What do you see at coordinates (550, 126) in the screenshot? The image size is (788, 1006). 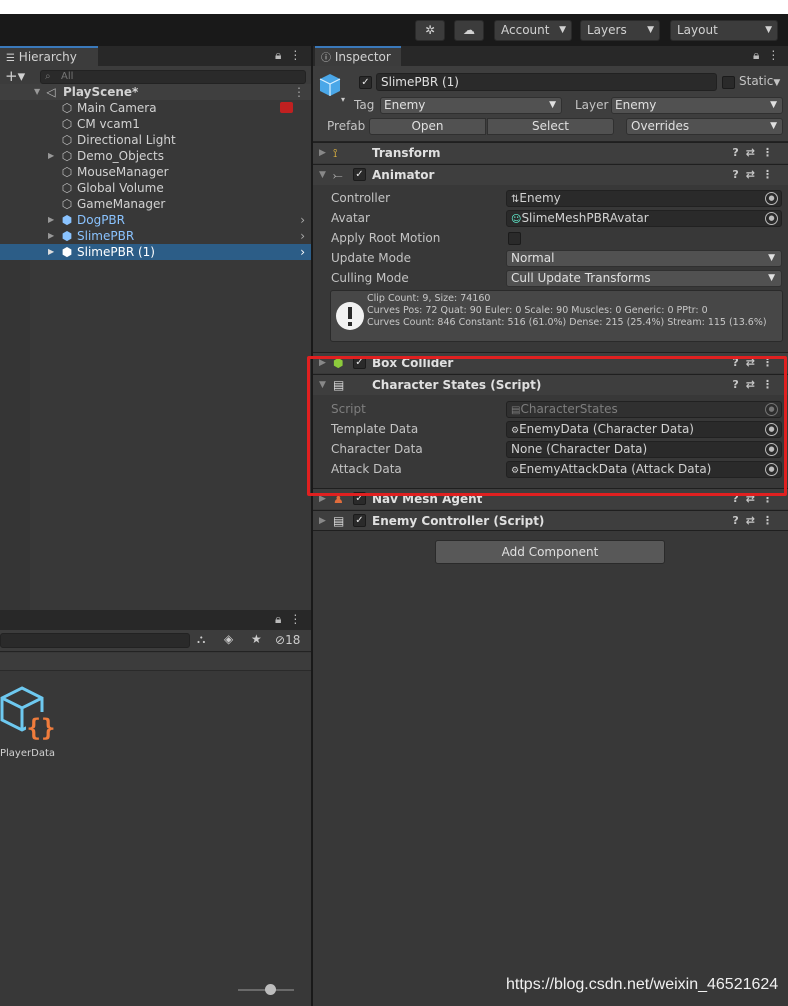 I see `prefab-select-button: Select` at bounding box center [550, 126].